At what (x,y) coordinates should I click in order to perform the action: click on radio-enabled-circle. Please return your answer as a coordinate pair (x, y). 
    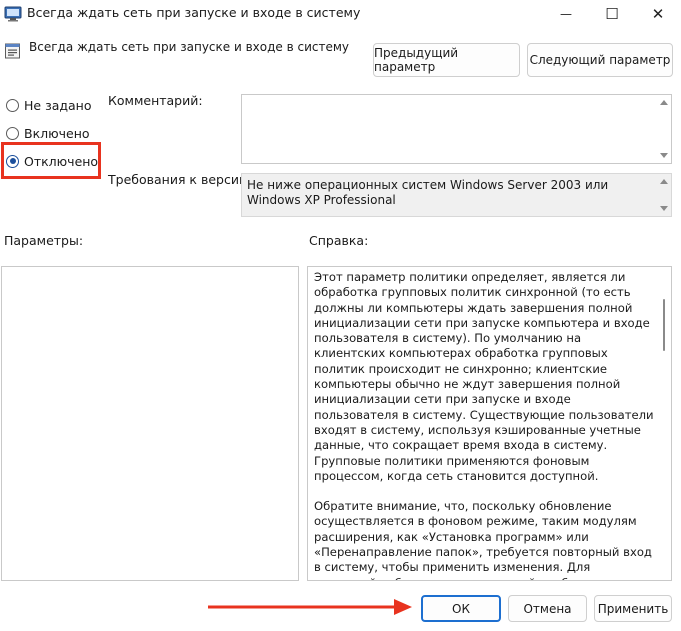
    Looking at the image, I should click on (12, 133).